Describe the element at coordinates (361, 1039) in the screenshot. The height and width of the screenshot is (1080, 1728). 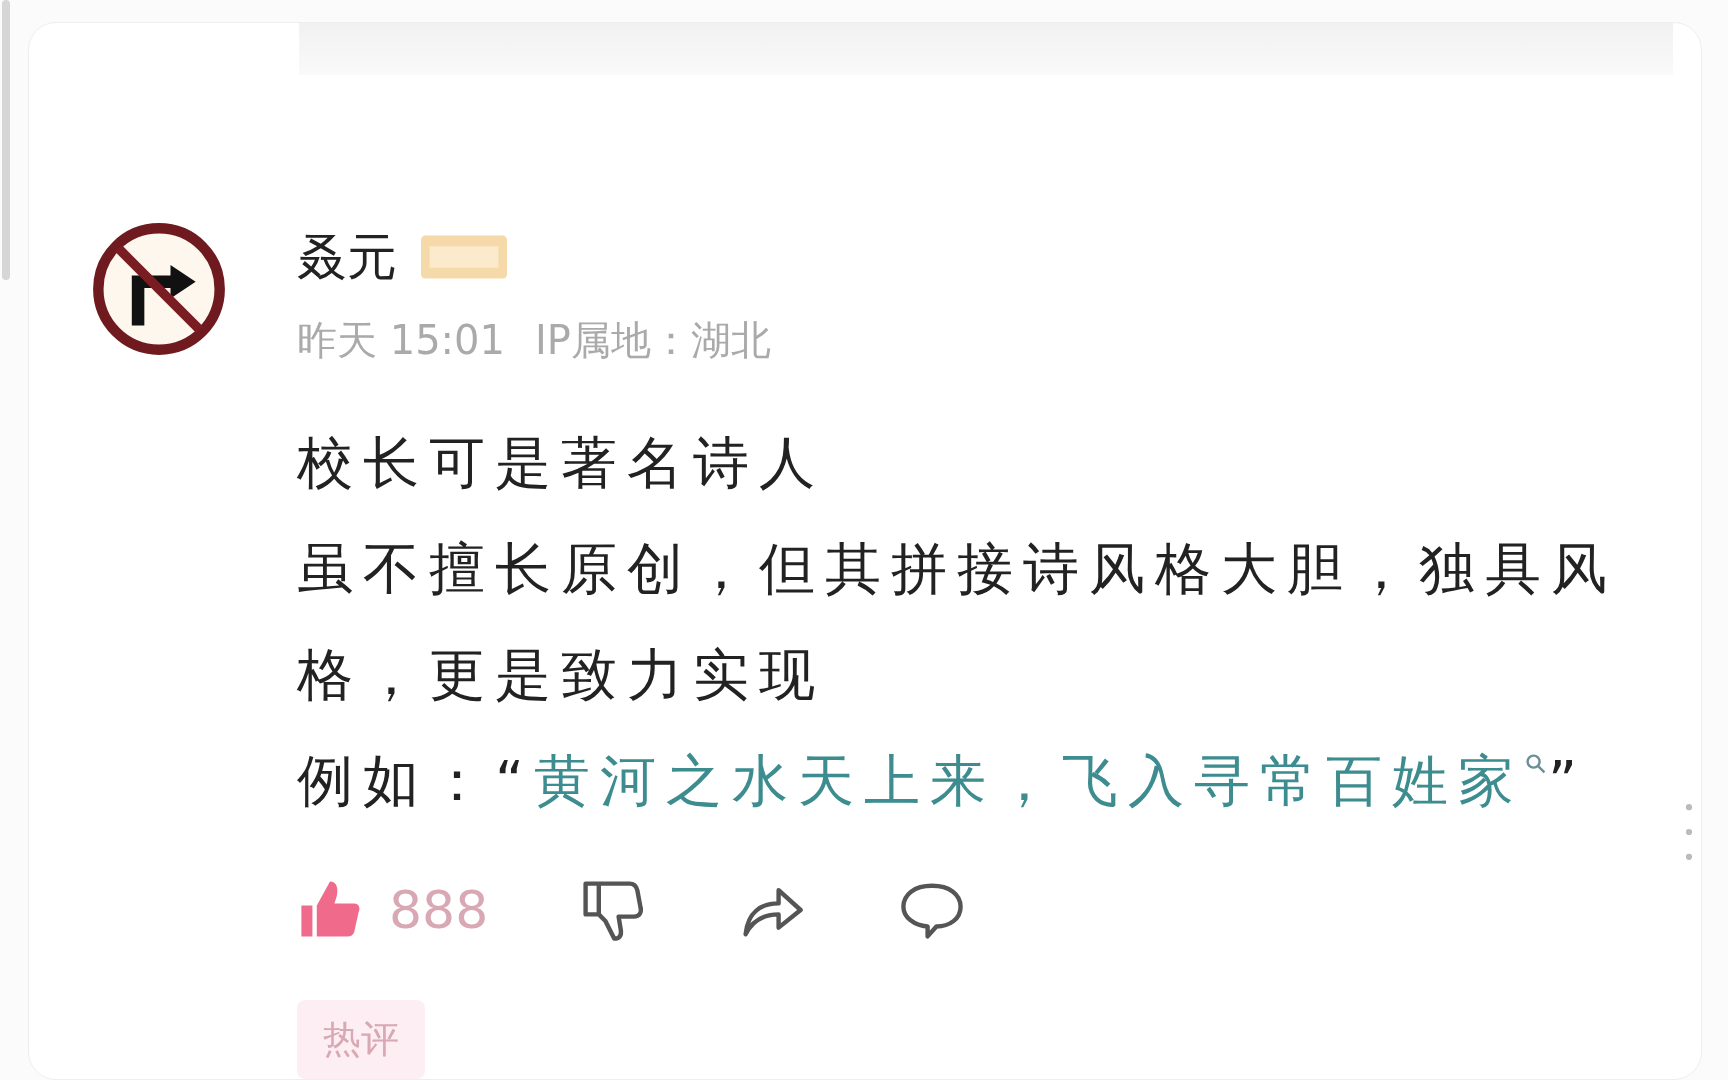
I see `hot-comment-tag: 热评` at that location.